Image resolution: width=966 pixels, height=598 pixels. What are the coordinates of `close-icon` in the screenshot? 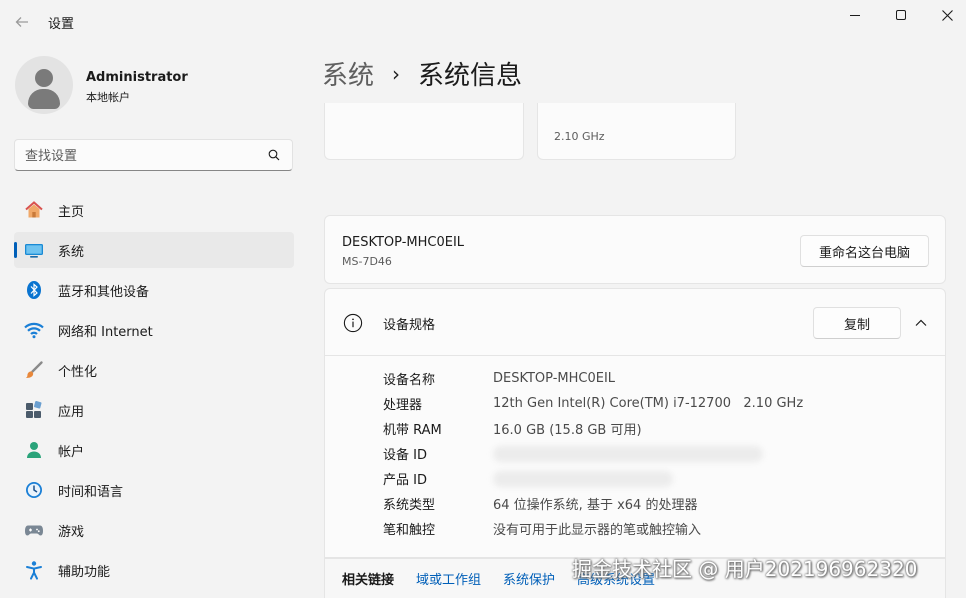 It's located at (947, 15).